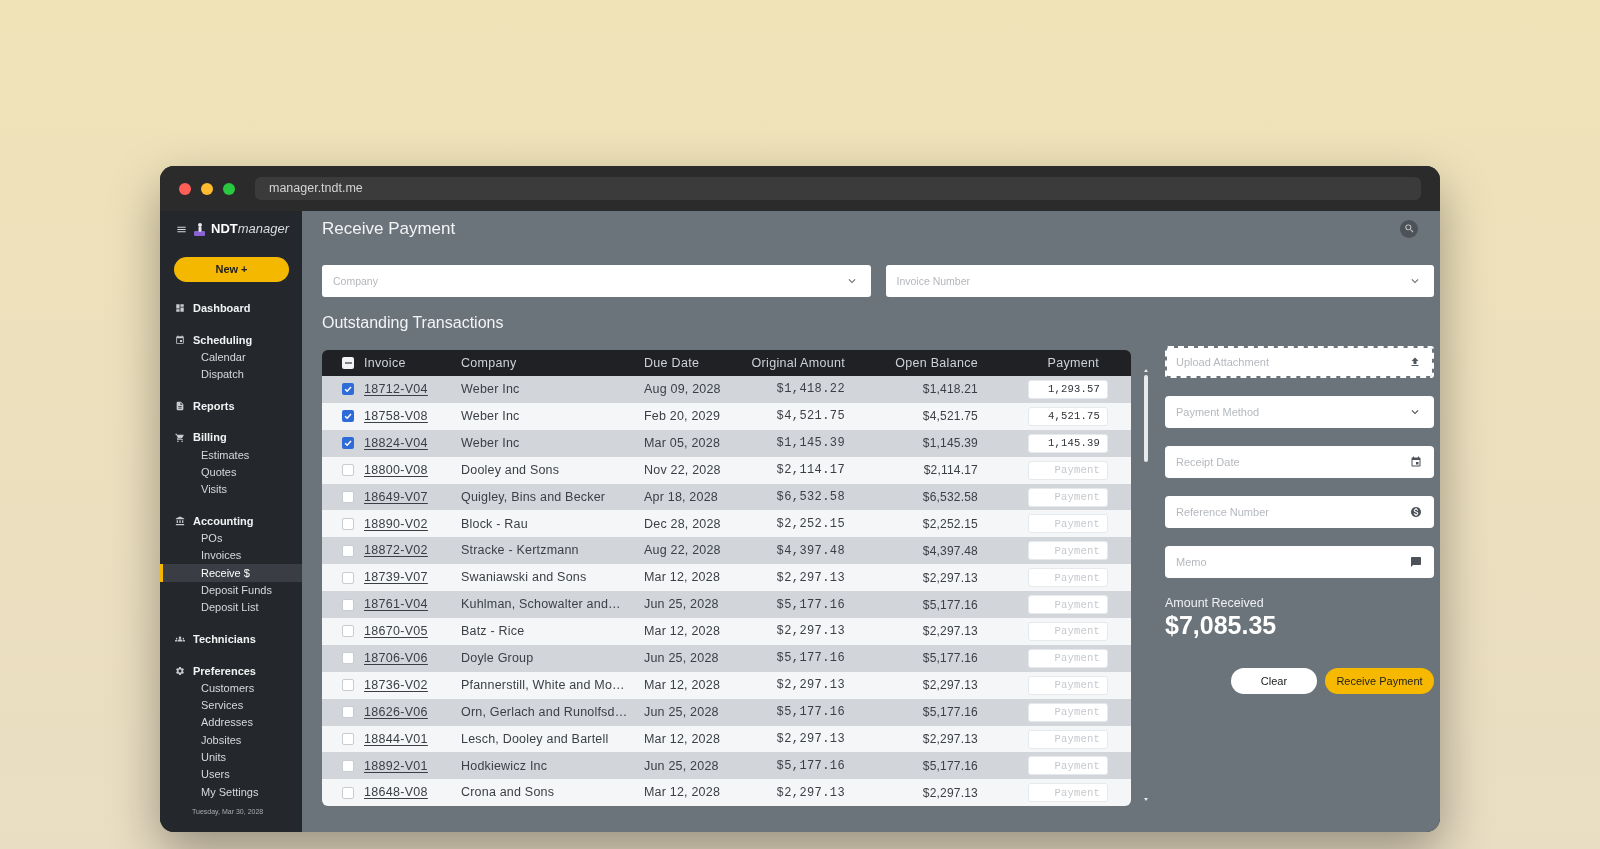  Describe the element at coordinates (207, 188) in the screenshot. I see `window-minimize-icon` at that location.